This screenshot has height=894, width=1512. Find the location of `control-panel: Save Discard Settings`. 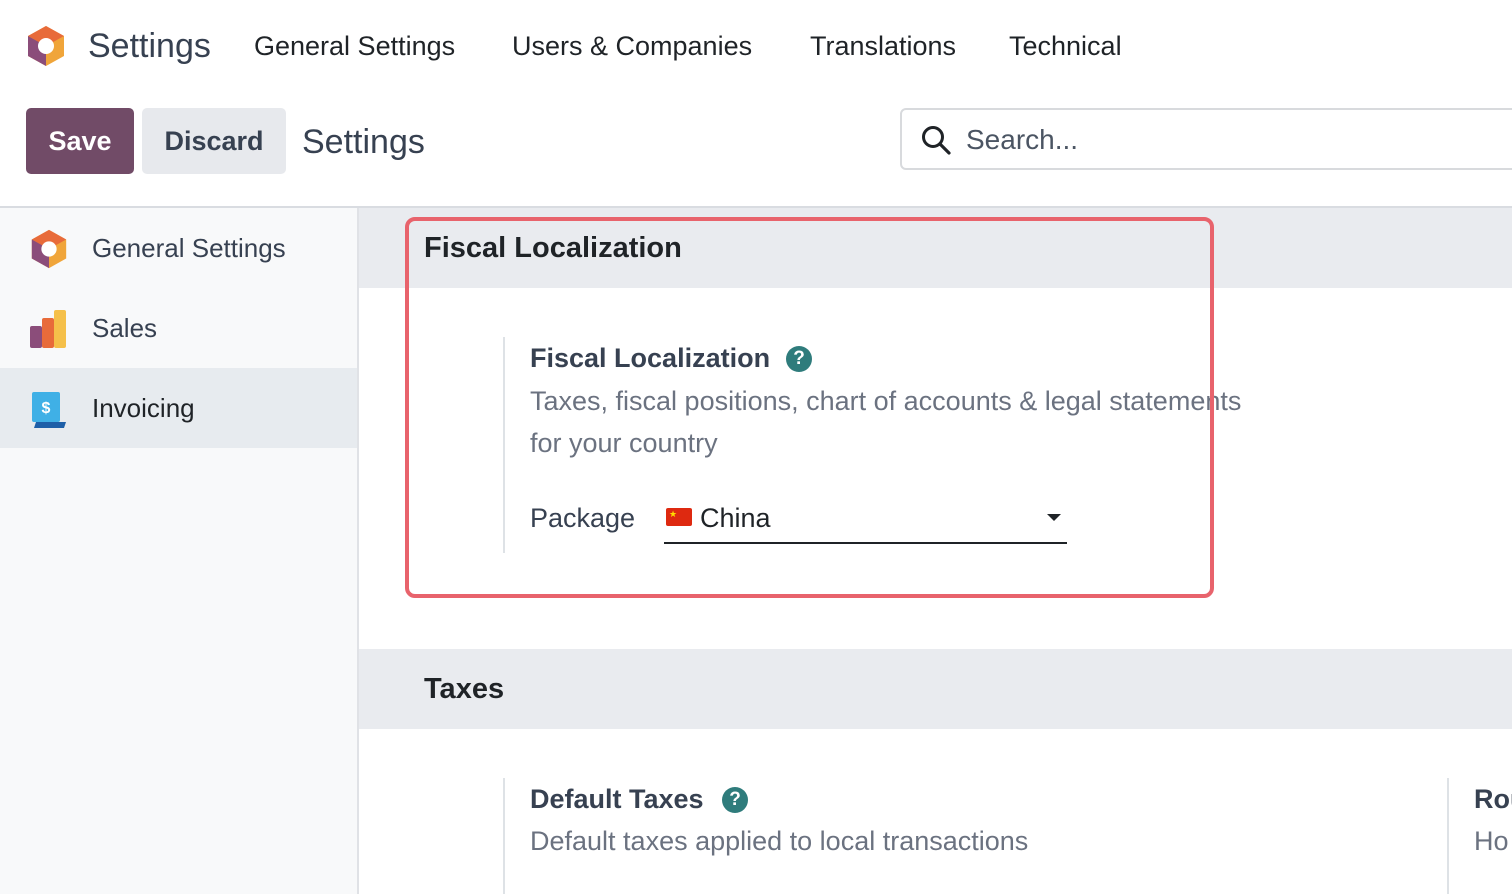

control-panel: Save Discard Settings is located at coordinates (756, 150).